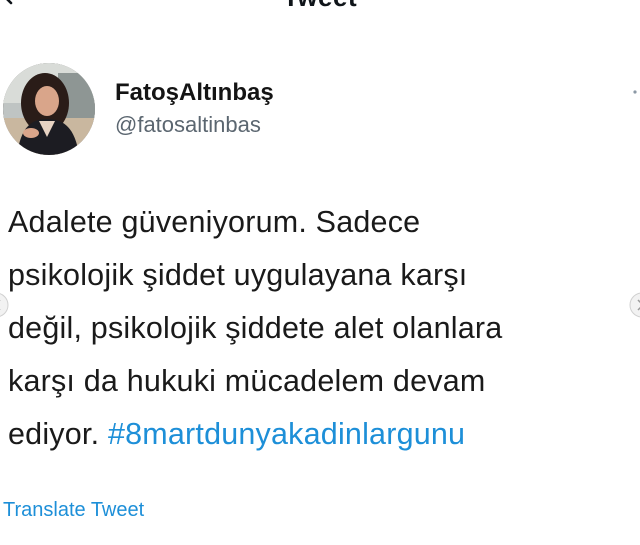  Describe the element at coordinates (286, 434) in the screenshot. I see `hashtag-link: #8martdunyakadinlargunu` at that location.